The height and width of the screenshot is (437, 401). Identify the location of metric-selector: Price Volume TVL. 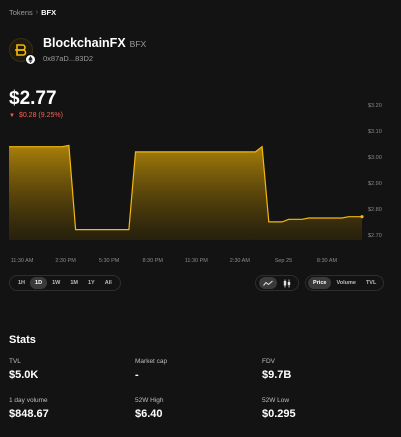
(345, 283).